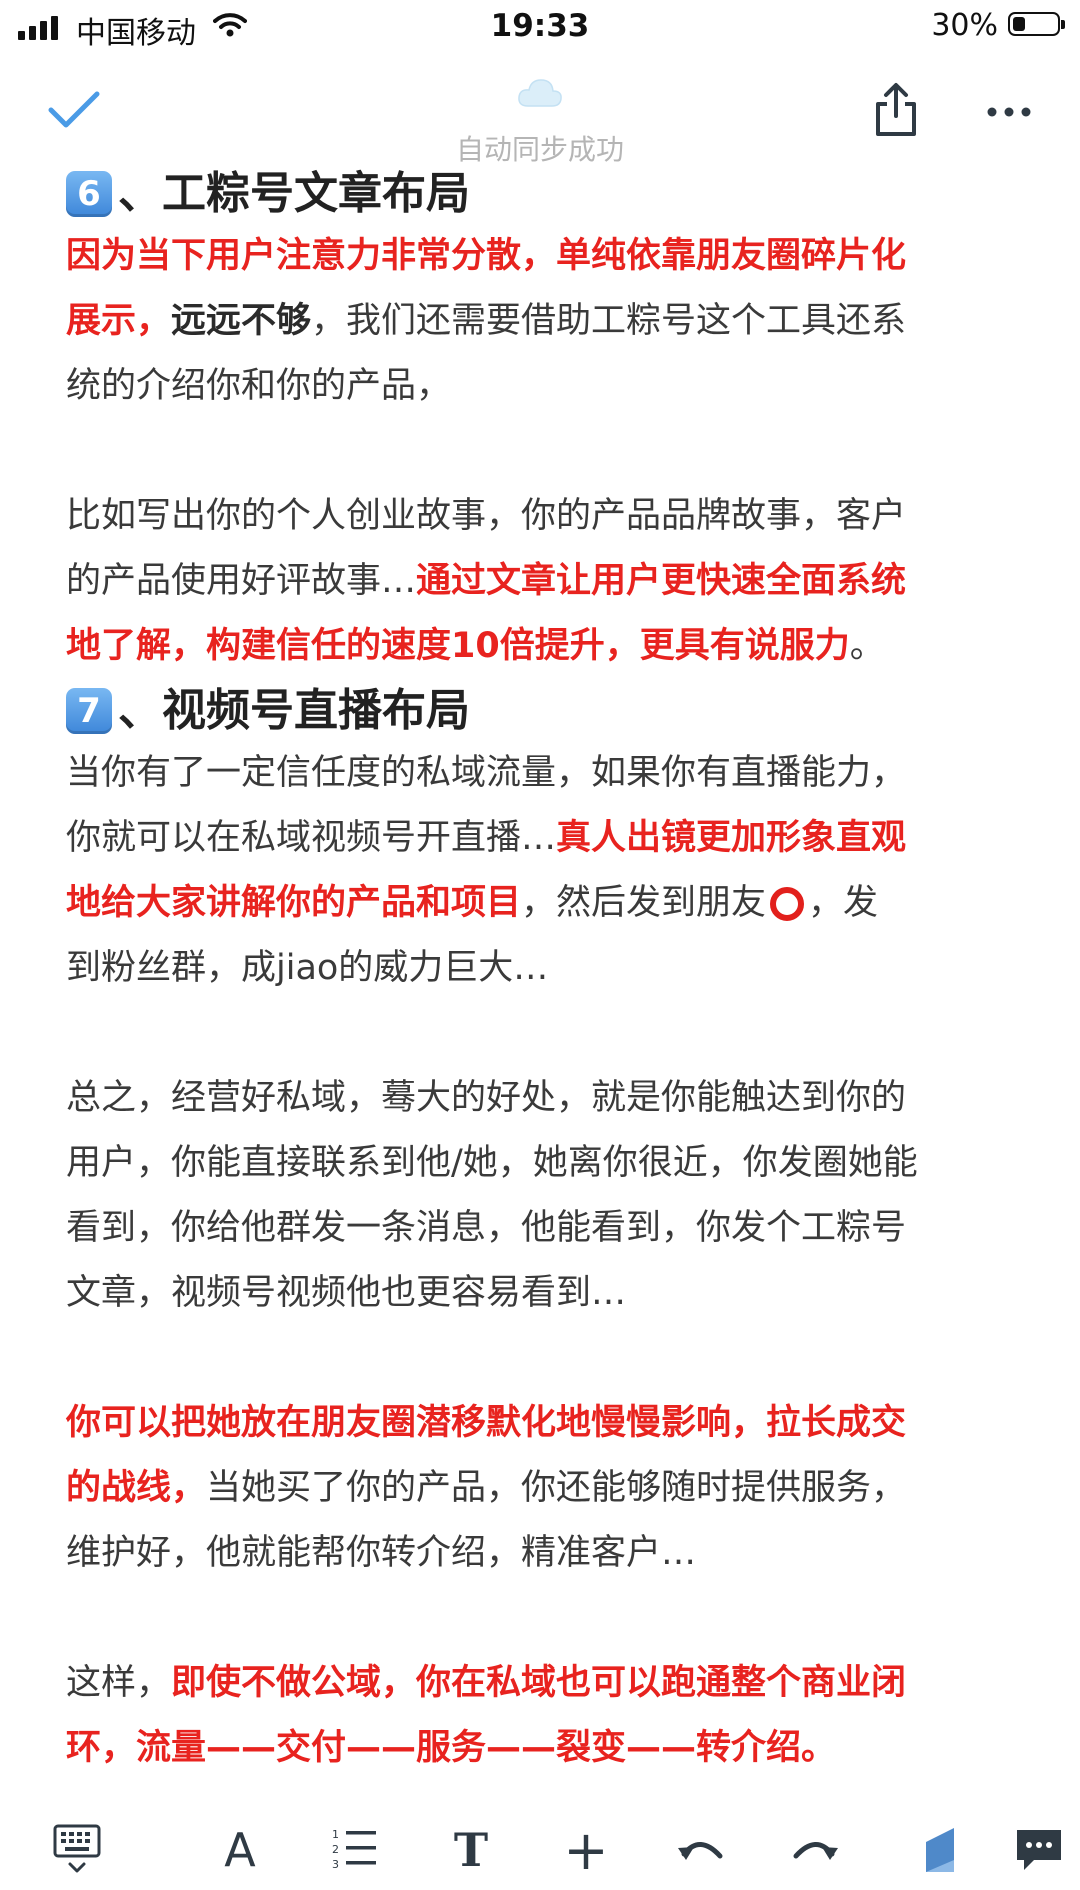  Describe the element at coordinates (259, 386) in the screenshot. I see `paragraph-line: 统的介绍你和你的产品，` at that location.